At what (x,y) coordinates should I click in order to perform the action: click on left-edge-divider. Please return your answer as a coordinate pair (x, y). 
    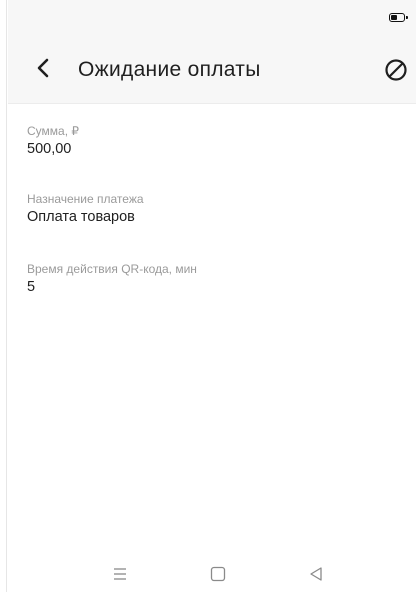
    Looking at the image, I should click on (3, 296).